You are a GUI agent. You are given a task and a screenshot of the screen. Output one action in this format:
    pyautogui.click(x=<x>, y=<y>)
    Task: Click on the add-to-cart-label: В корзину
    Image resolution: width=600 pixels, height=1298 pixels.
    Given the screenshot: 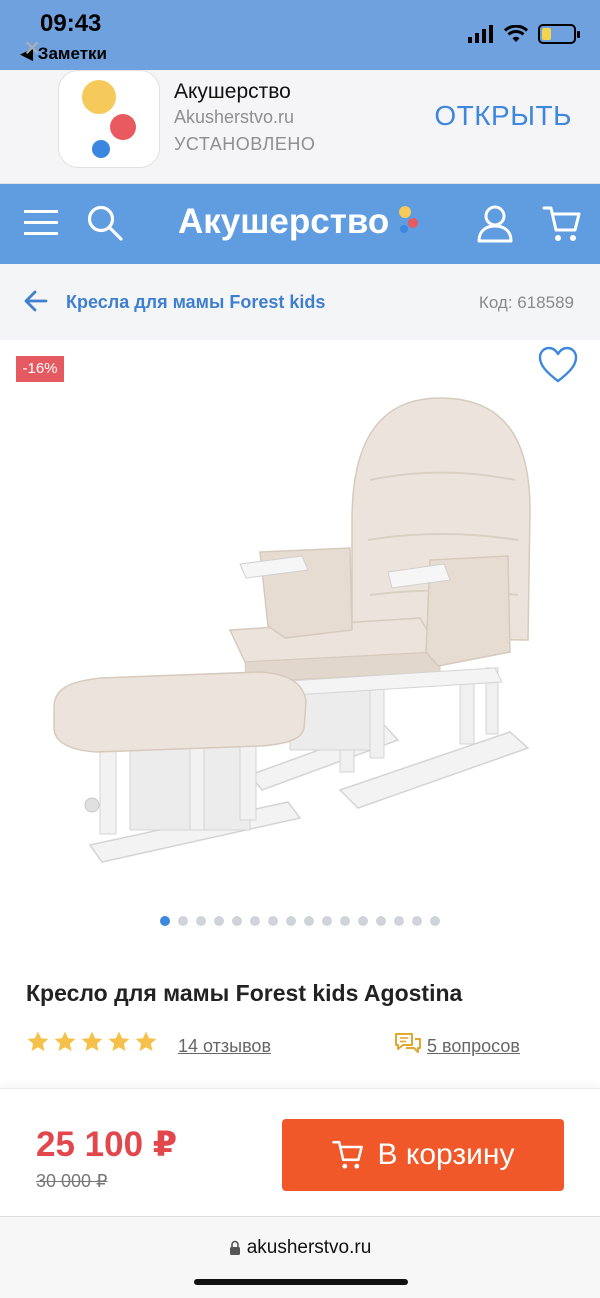 What is the action you would take?
    pyautogui.click(x=446, y=1154)
    